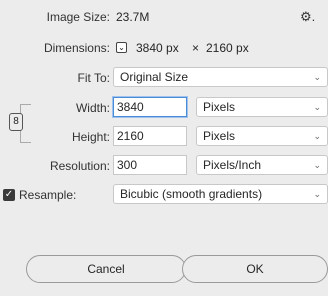 Image resolution: width=328 pixels, height=296 pixels. I want to click on dimensions-dropdown-toggle: ⌄, so click(121, 47).